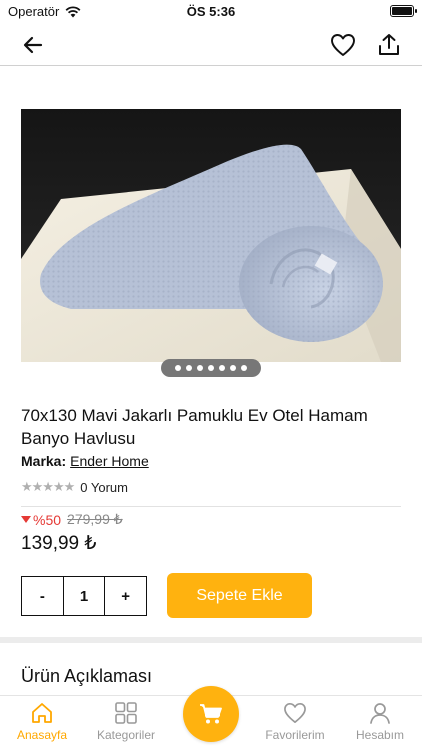 Image resolution: width=422 pixels, height=750 pixels. What do you see at coordinates (48, 486) in the screenshot?
I see `rating-stars-icon: ★★★★★` at bounding box center [48, 486].